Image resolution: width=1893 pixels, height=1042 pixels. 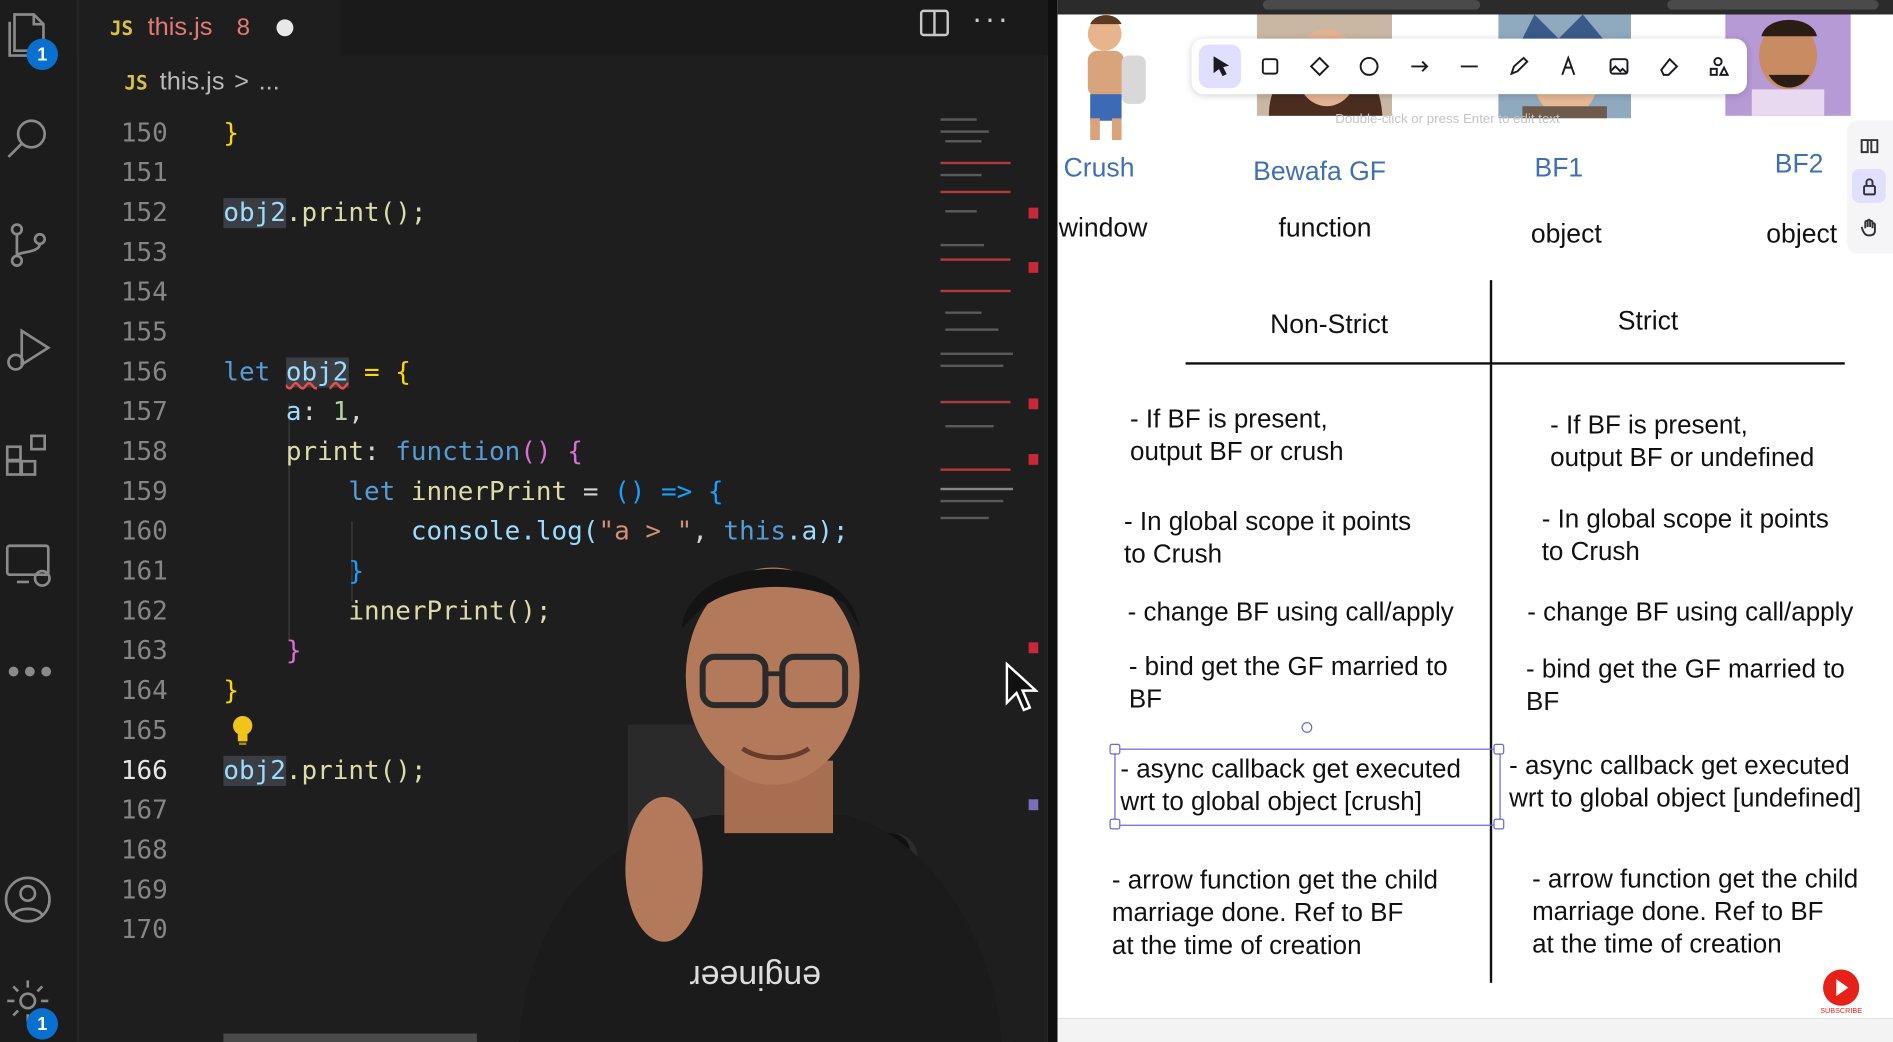 What do you see at coordinates (144, 611) in the screenshot?
I see `line-number: 162` at bounding box center [144, 611].